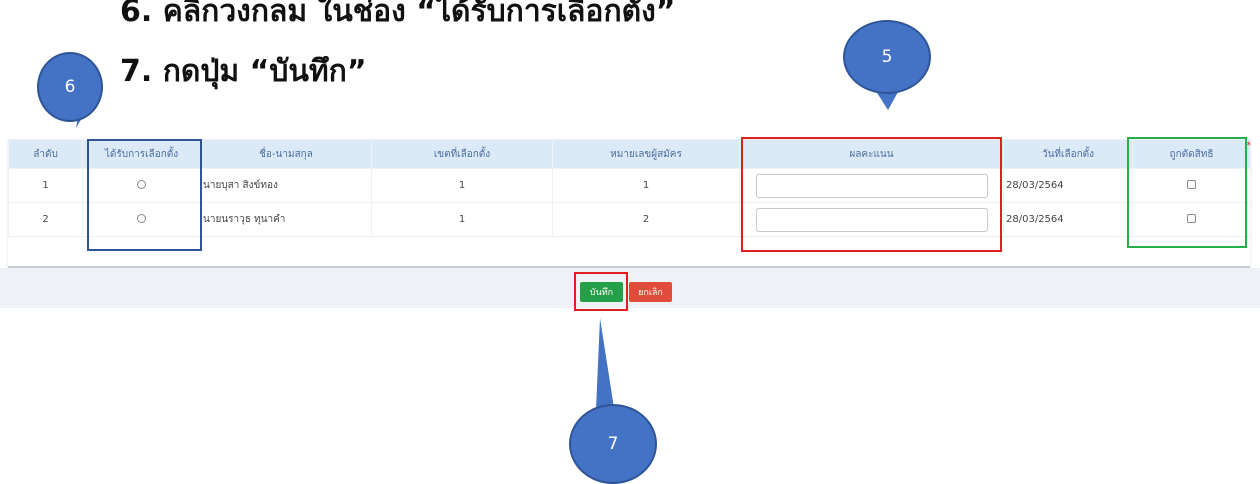  I want to click on callout-6: 6, so click(70, 87).